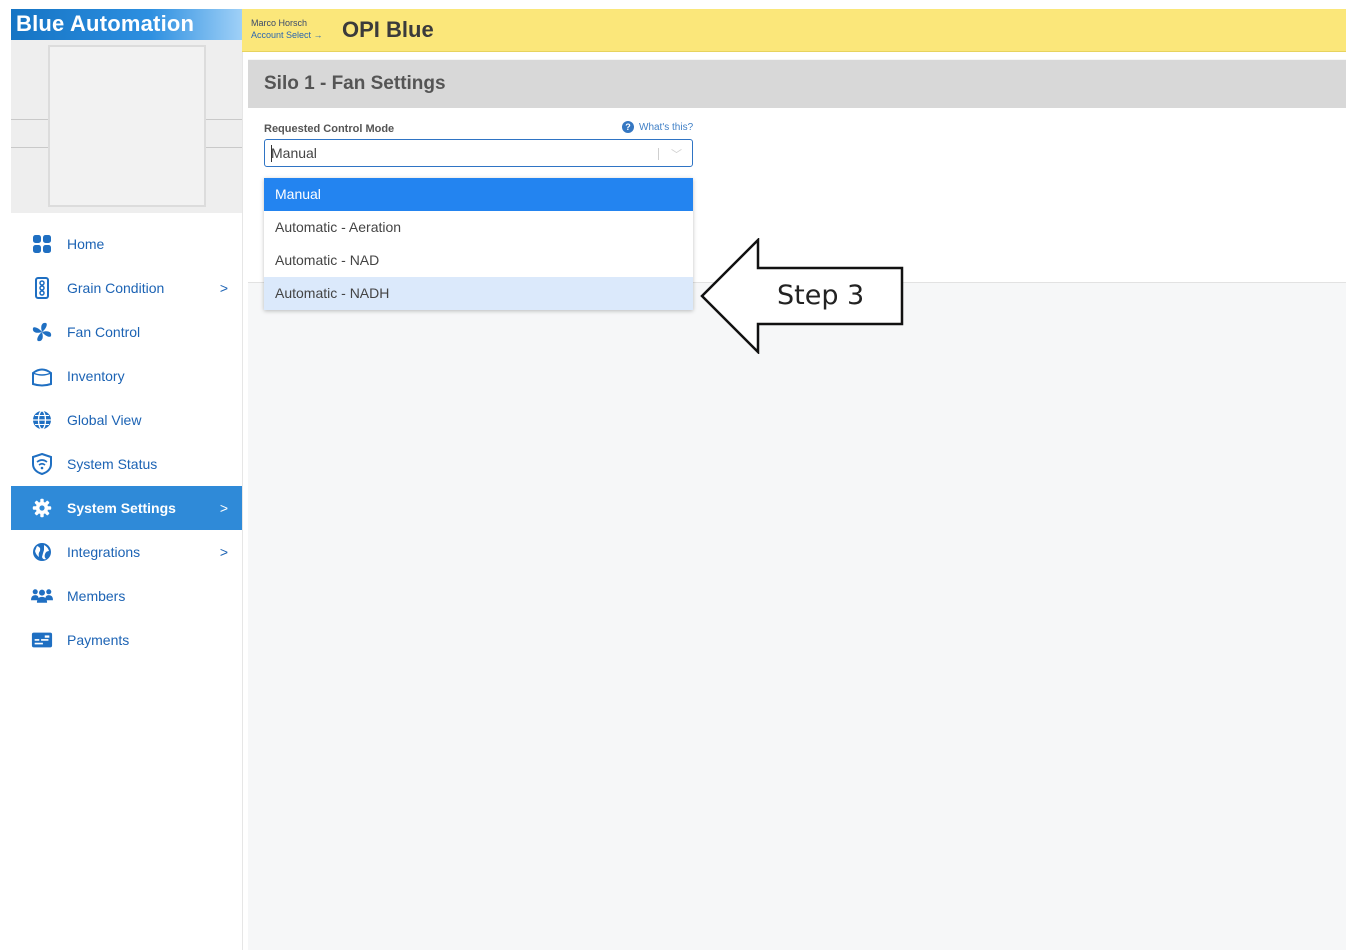 The width and height of the screenshot is (1346, 950). I want to click on control-mode-label: Requested Control Mode, so click(329, 129).